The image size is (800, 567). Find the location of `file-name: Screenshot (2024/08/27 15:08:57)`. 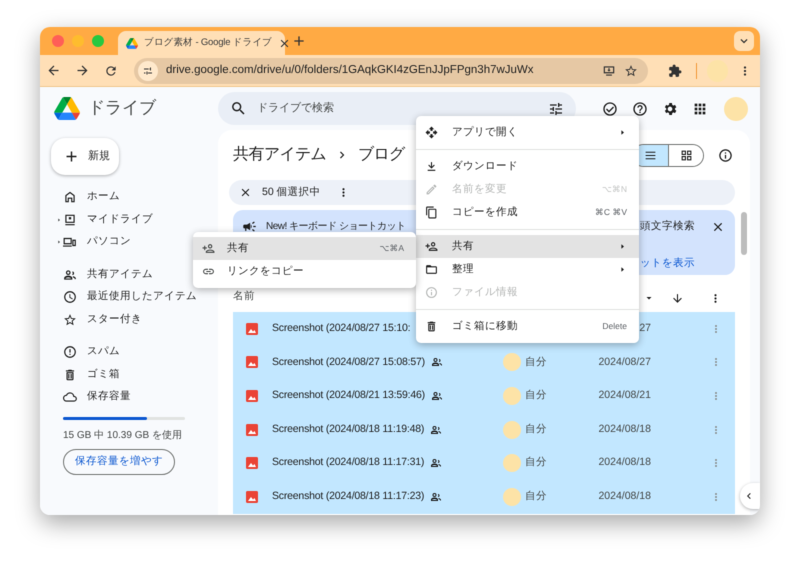

file-name: Screenshot (2024/08/27 15:08:57) is located at coordinates (348, 362).